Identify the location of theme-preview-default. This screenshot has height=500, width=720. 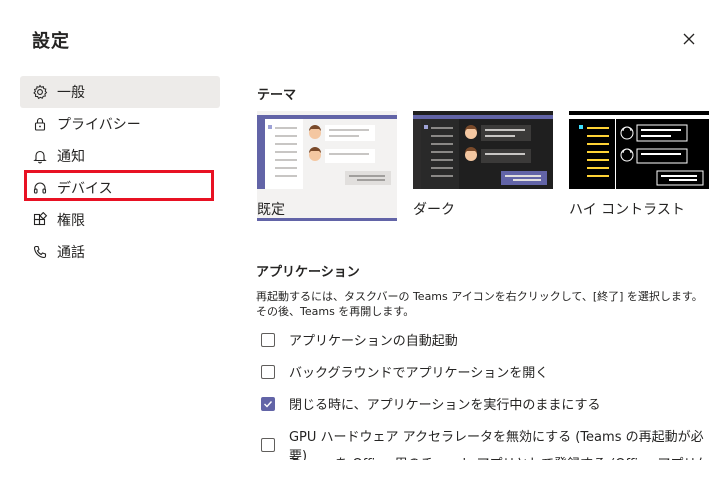
(327, 150).